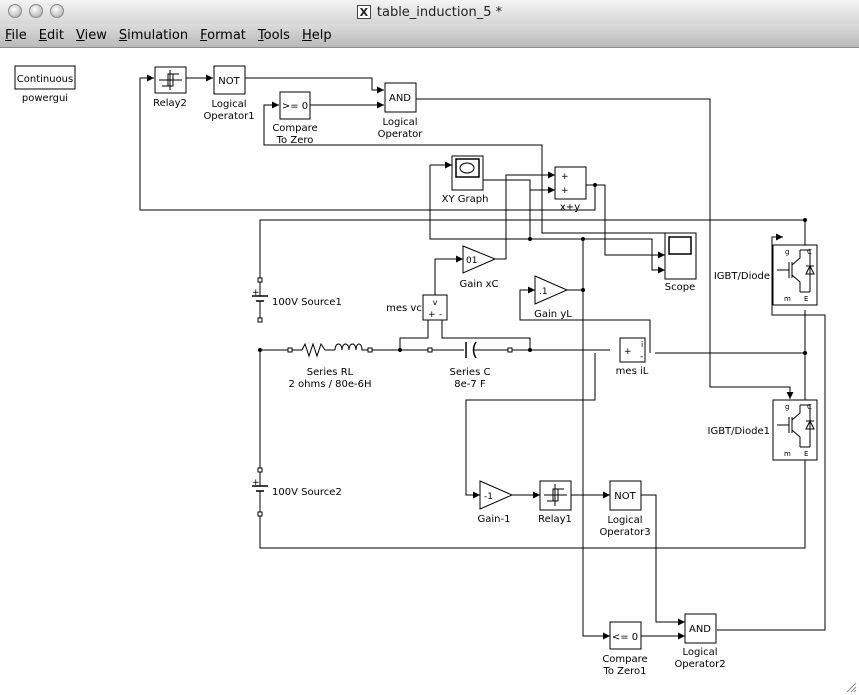 The width and height of the screenshot is (859, 695). What do you see at coordinates (555, 502) in the screenshot?
I see `relay1-block: Relay1` at bounding box center [555, 502].